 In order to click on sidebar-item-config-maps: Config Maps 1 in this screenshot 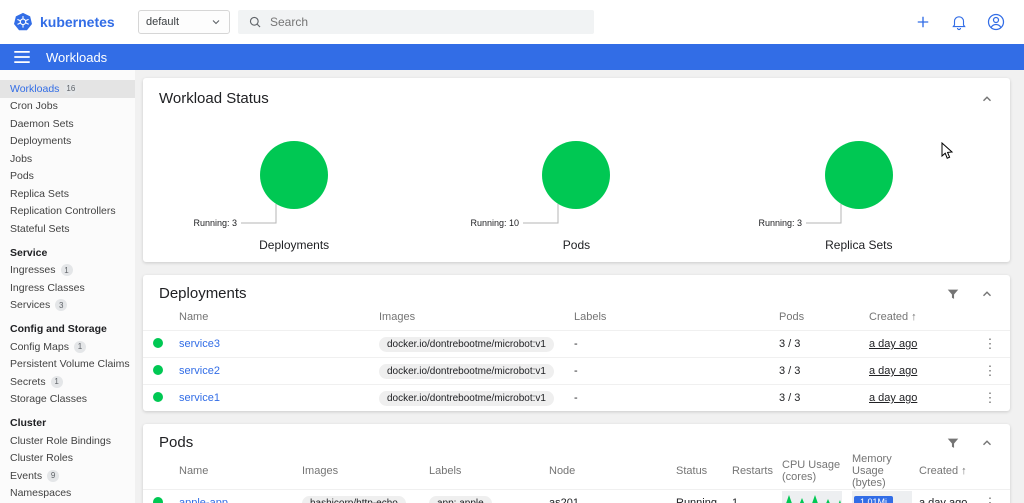, I will do `click(67, 347)`.